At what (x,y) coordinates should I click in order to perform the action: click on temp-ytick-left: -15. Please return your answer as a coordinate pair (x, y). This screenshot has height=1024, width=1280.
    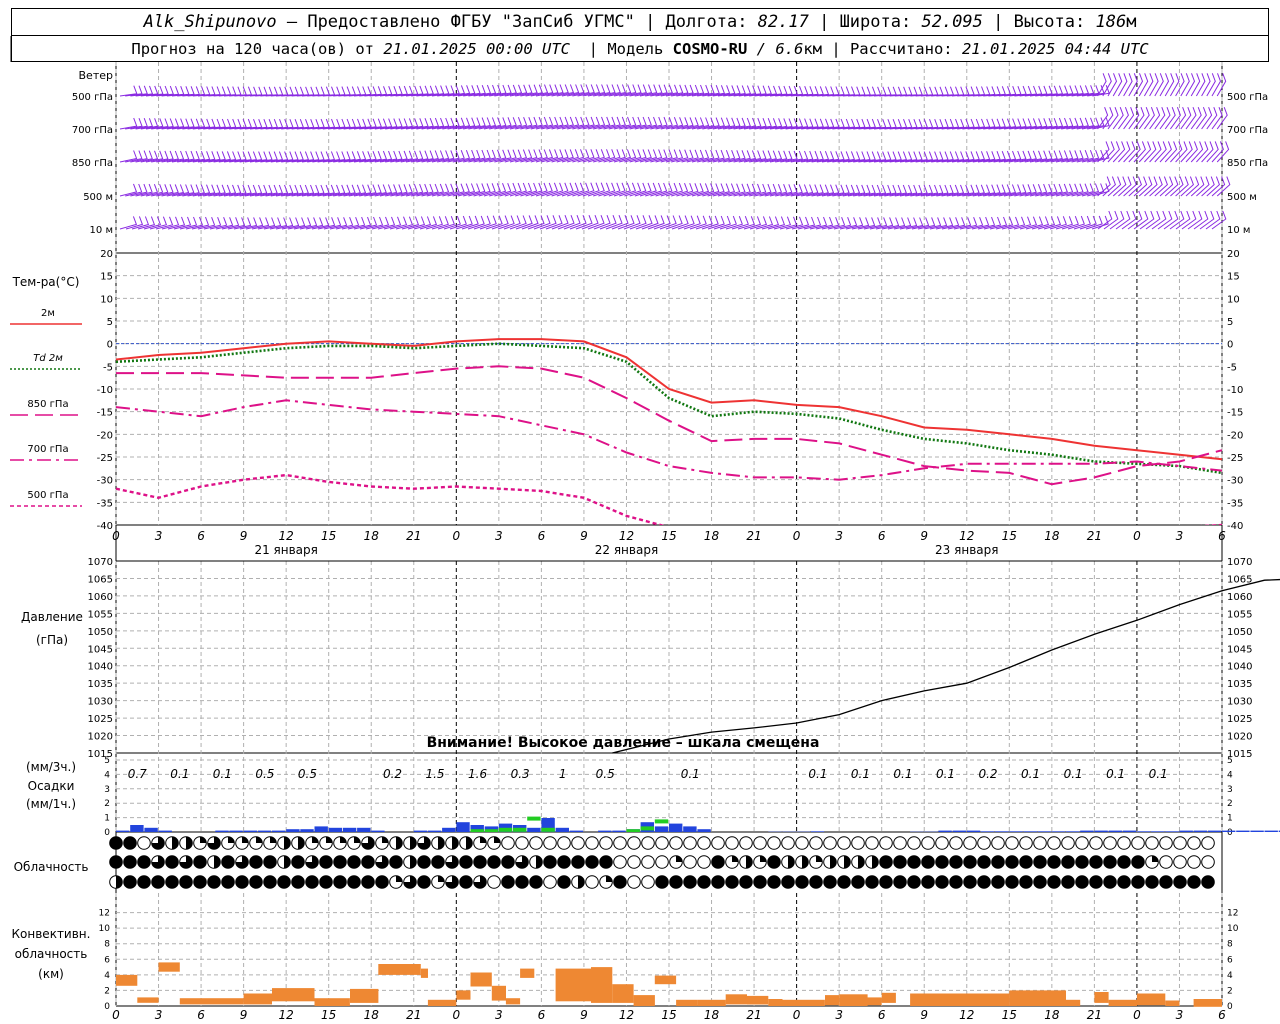
    Looking at the image, I should click on (105, 413).